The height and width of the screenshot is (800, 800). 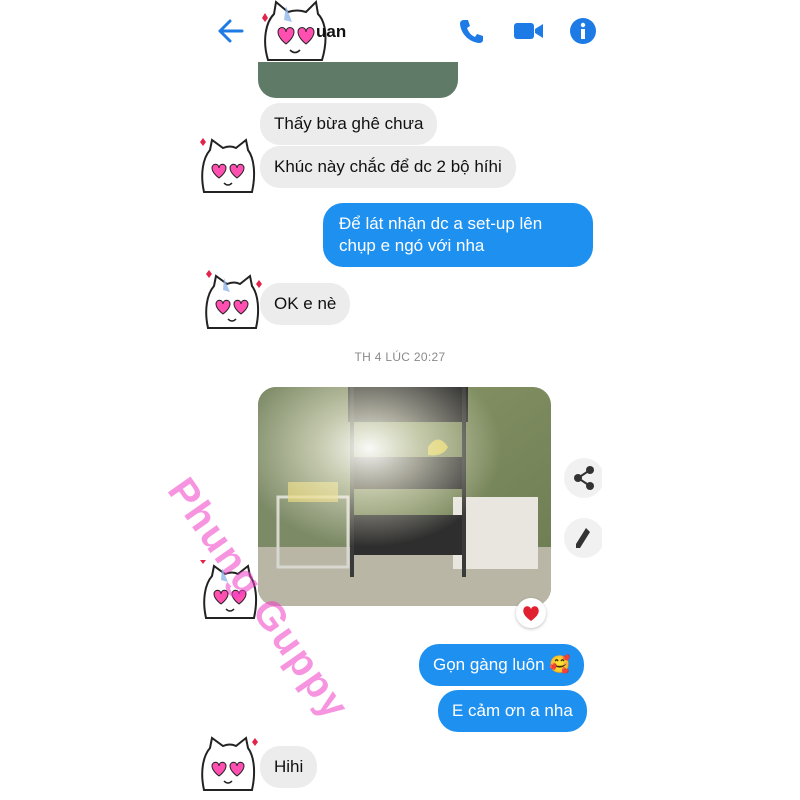 I want to click on outgoing-message: Gọn gàng luôn 🥰, so click(x=502, y=665).